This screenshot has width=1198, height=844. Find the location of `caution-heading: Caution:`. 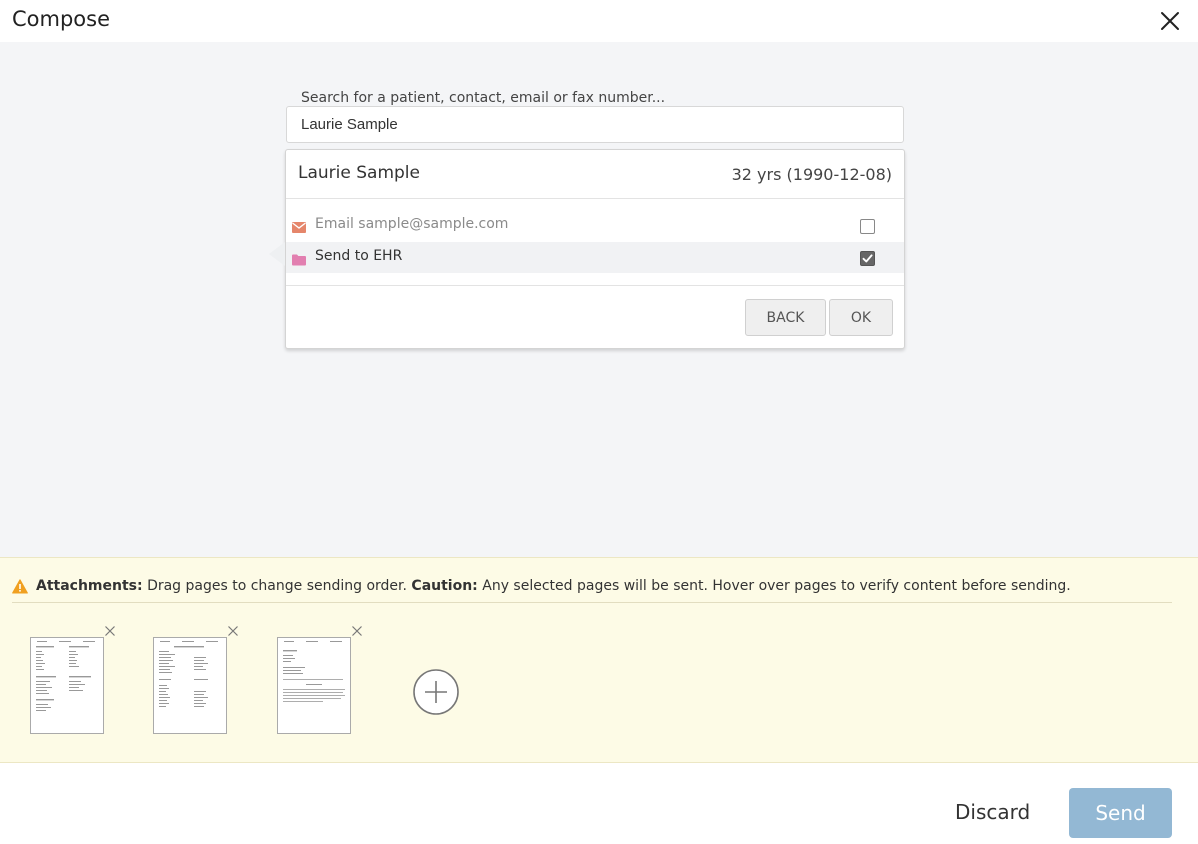

caution-heading: Caution: is located at coordinates (444, 586).